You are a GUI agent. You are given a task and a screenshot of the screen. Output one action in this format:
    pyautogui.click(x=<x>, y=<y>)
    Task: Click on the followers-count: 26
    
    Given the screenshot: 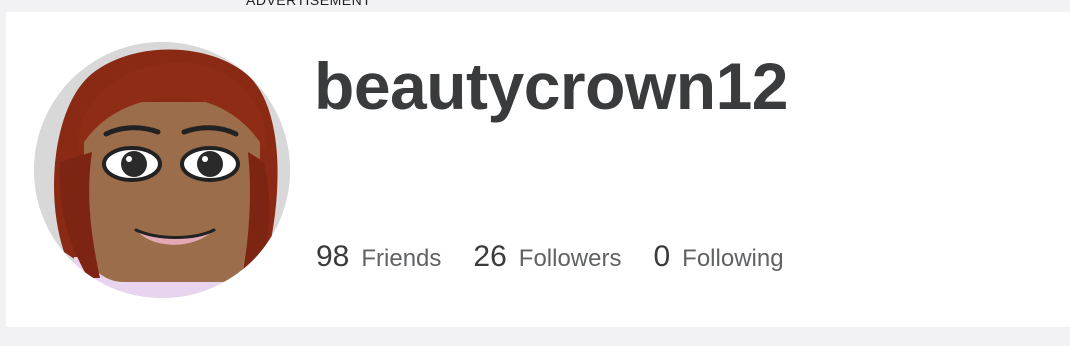 What is the action you would take?
    pyautogui.click(x=490, y=256)
    